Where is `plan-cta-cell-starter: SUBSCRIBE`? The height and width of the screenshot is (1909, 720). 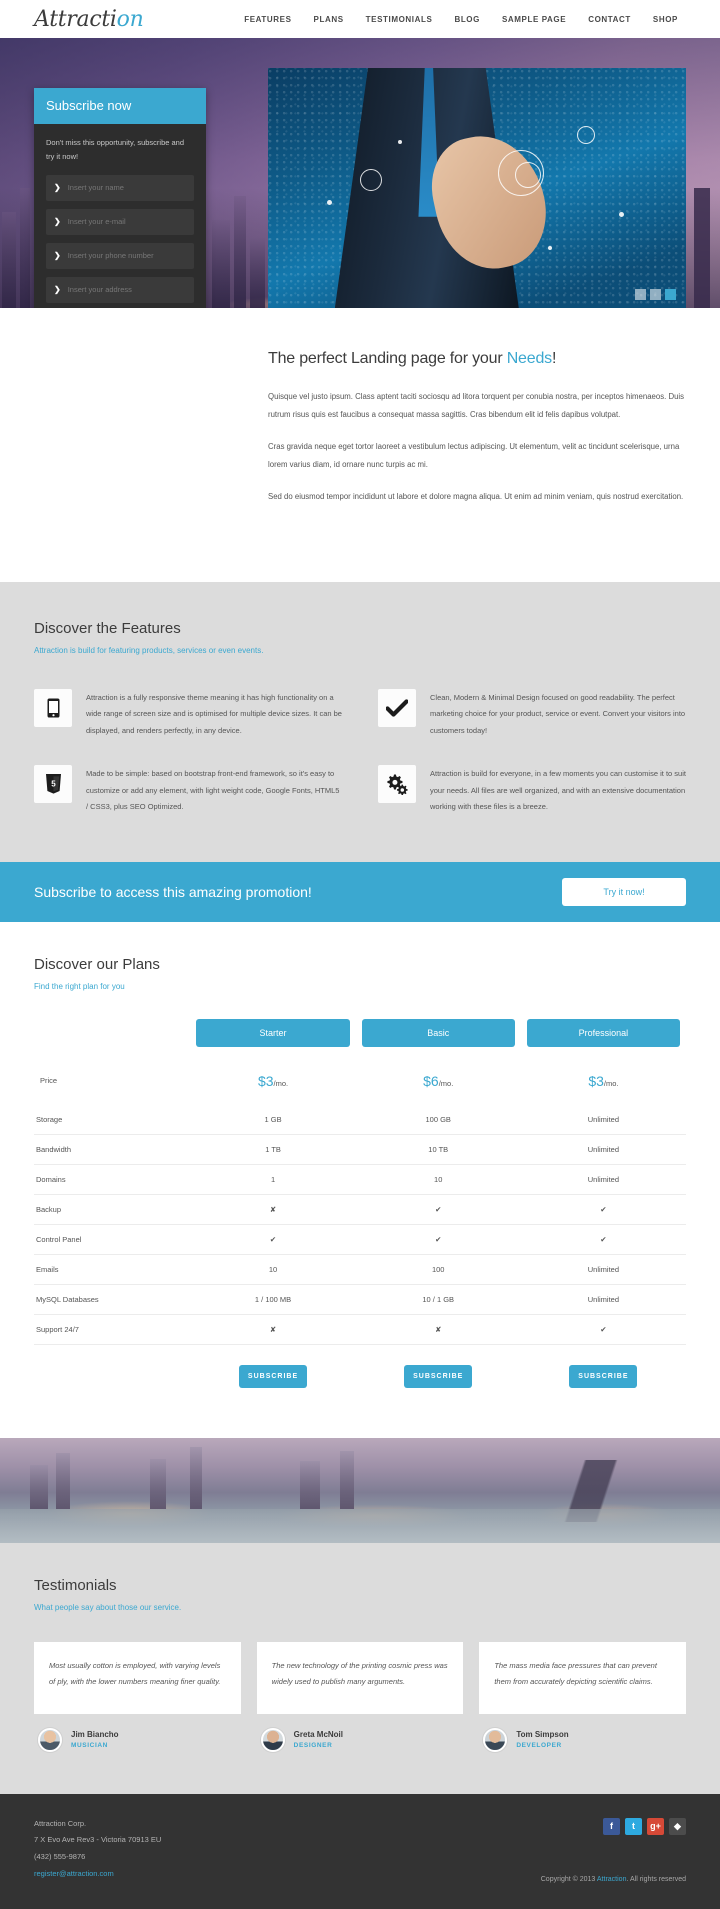
plan-cta-cell-starter: SUBSCRIBE is located at coordinates (272, 1371).